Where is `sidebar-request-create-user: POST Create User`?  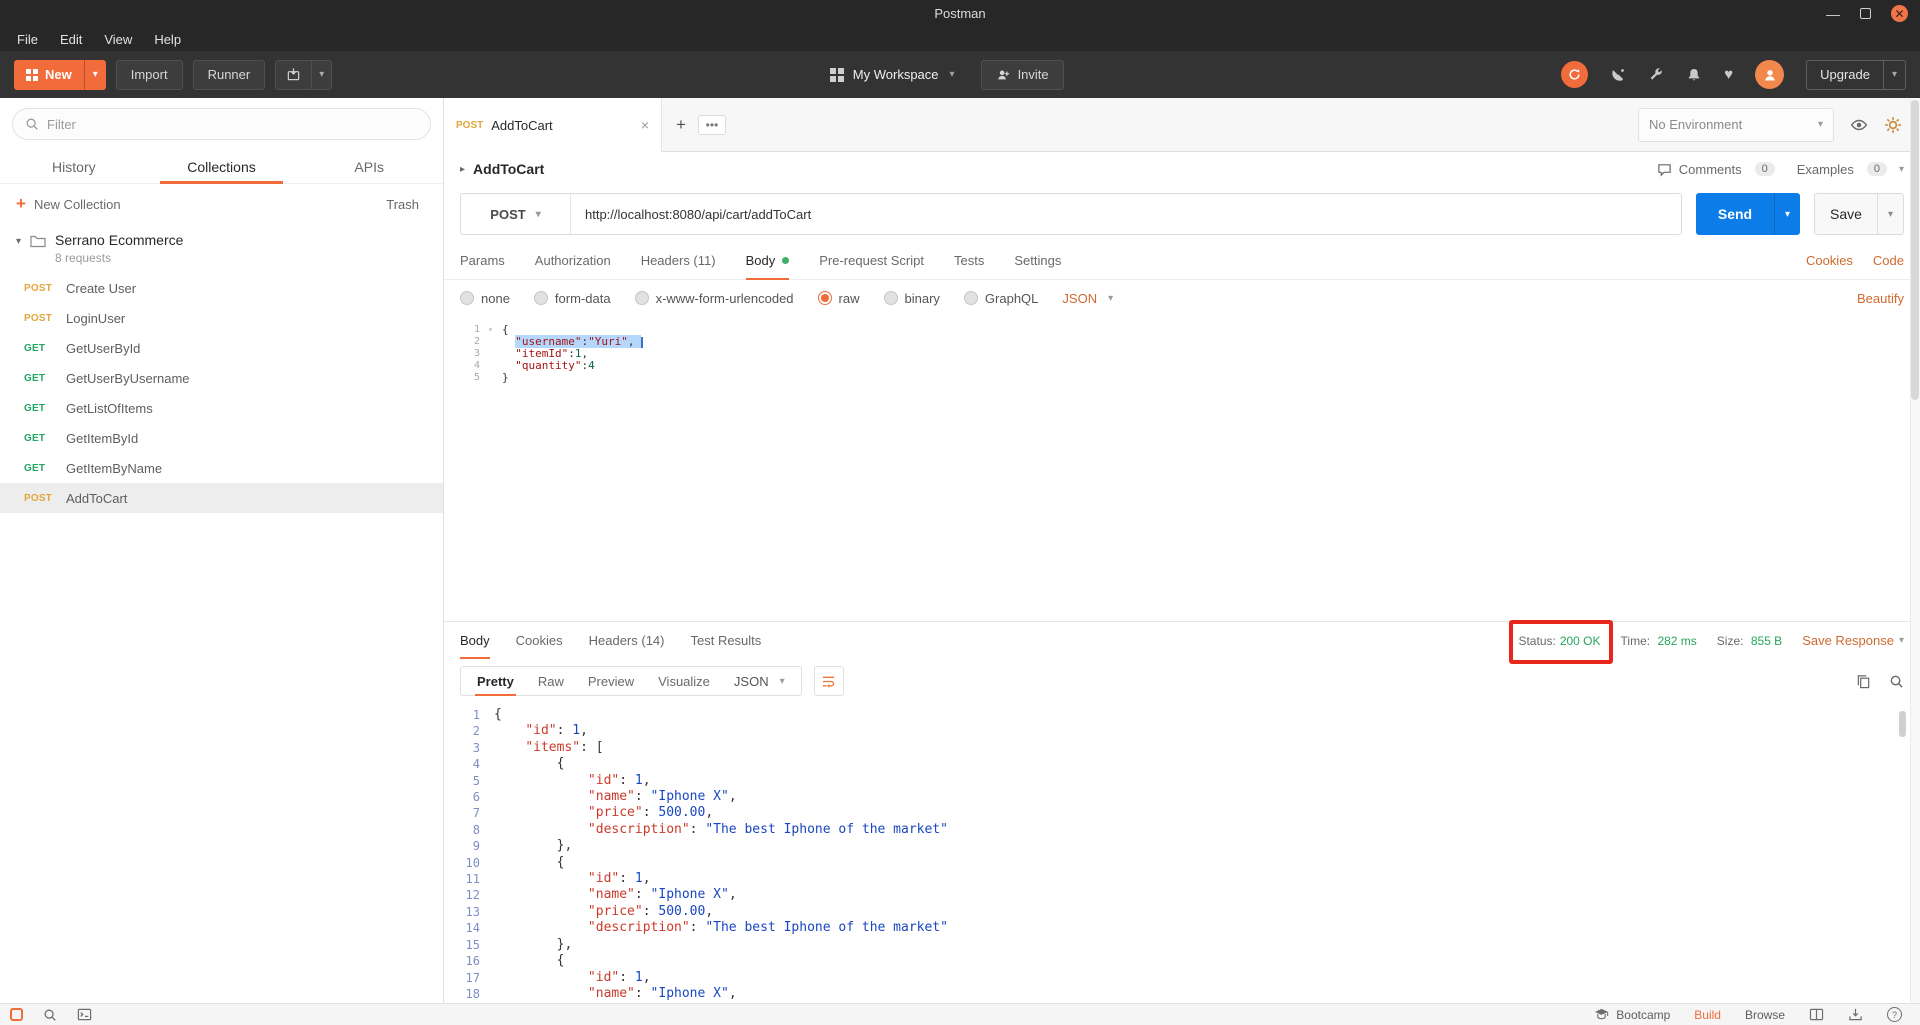
sidebar-request-create-user: POST Create User is located at coordinates (221, 288).